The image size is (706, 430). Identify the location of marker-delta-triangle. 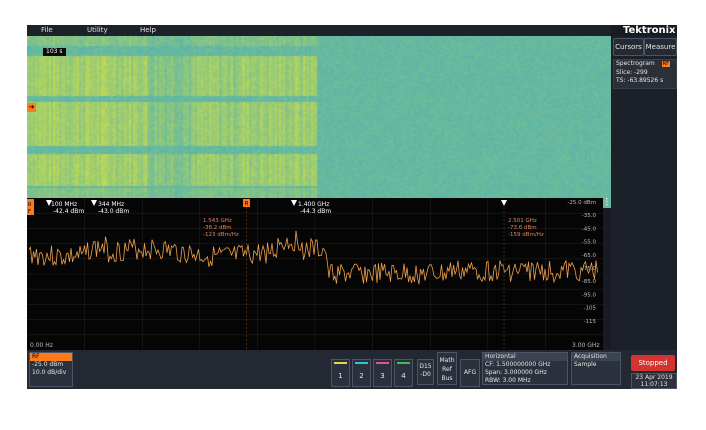
(504, 203).